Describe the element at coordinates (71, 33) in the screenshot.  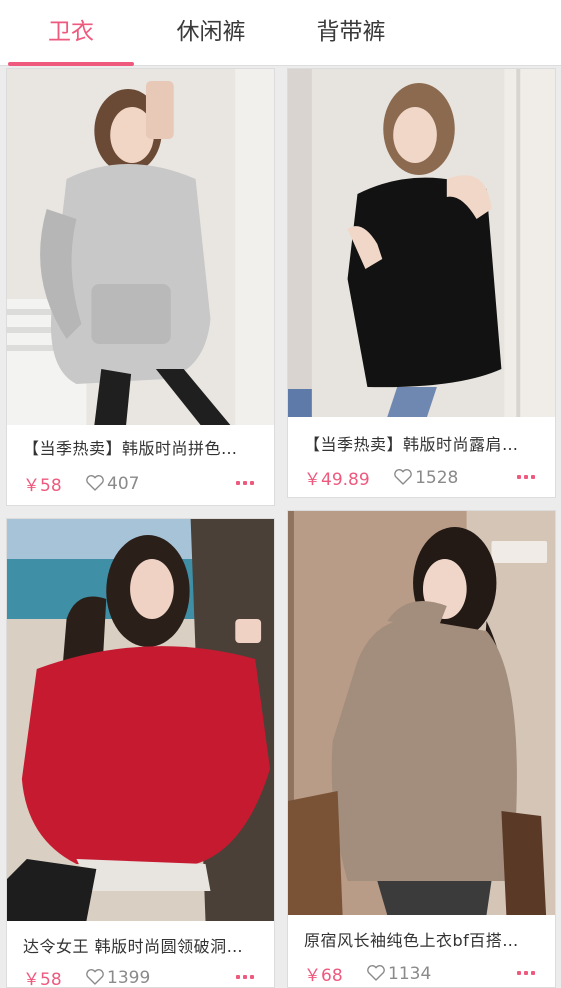
I see `tab-hoodies: 卫衣` at that location.